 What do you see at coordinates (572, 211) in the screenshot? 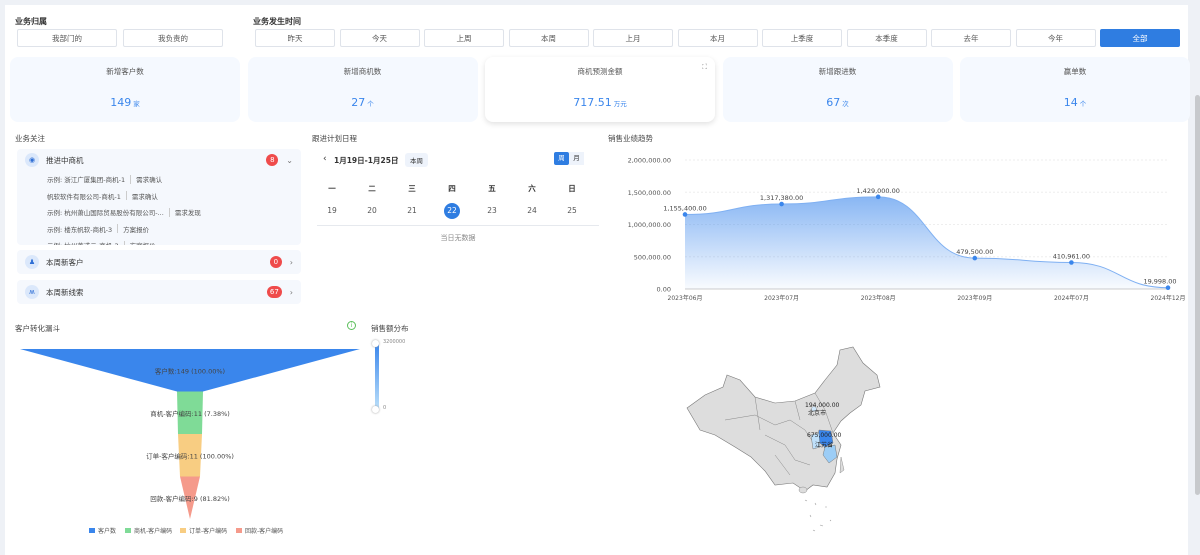
I see `calendar-day: 25` at bounding box center [572, 211].